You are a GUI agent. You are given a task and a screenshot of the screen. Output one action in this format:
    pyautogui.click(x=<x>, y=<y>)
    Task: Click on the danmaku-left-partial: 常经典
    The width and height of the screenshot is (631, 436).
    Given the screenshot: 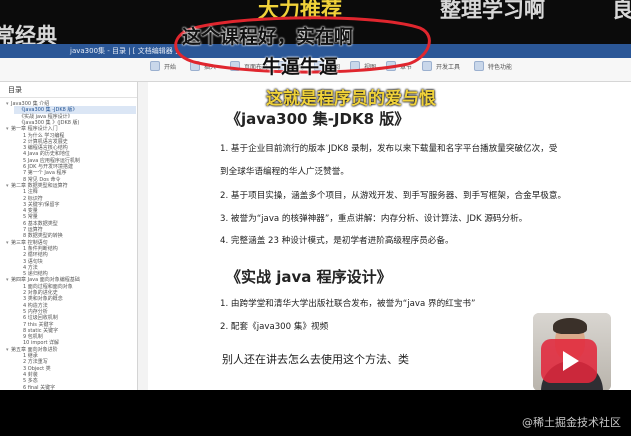 What is the action you would take?
    pyautogui.click(x=28, y=35)
    